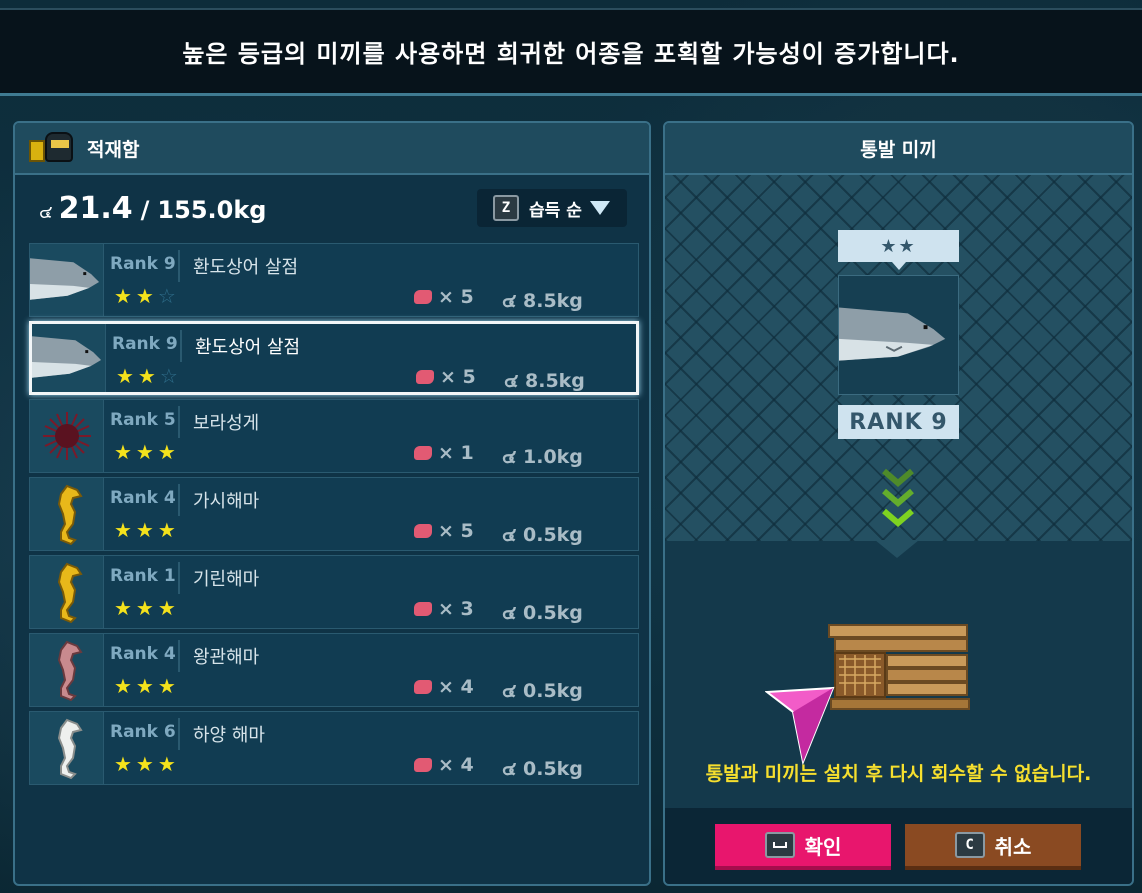  What do you see at coordinates (226, 501) in the screenshot?
I see `item-name: 가시해마` at bounding box center [226, 501].